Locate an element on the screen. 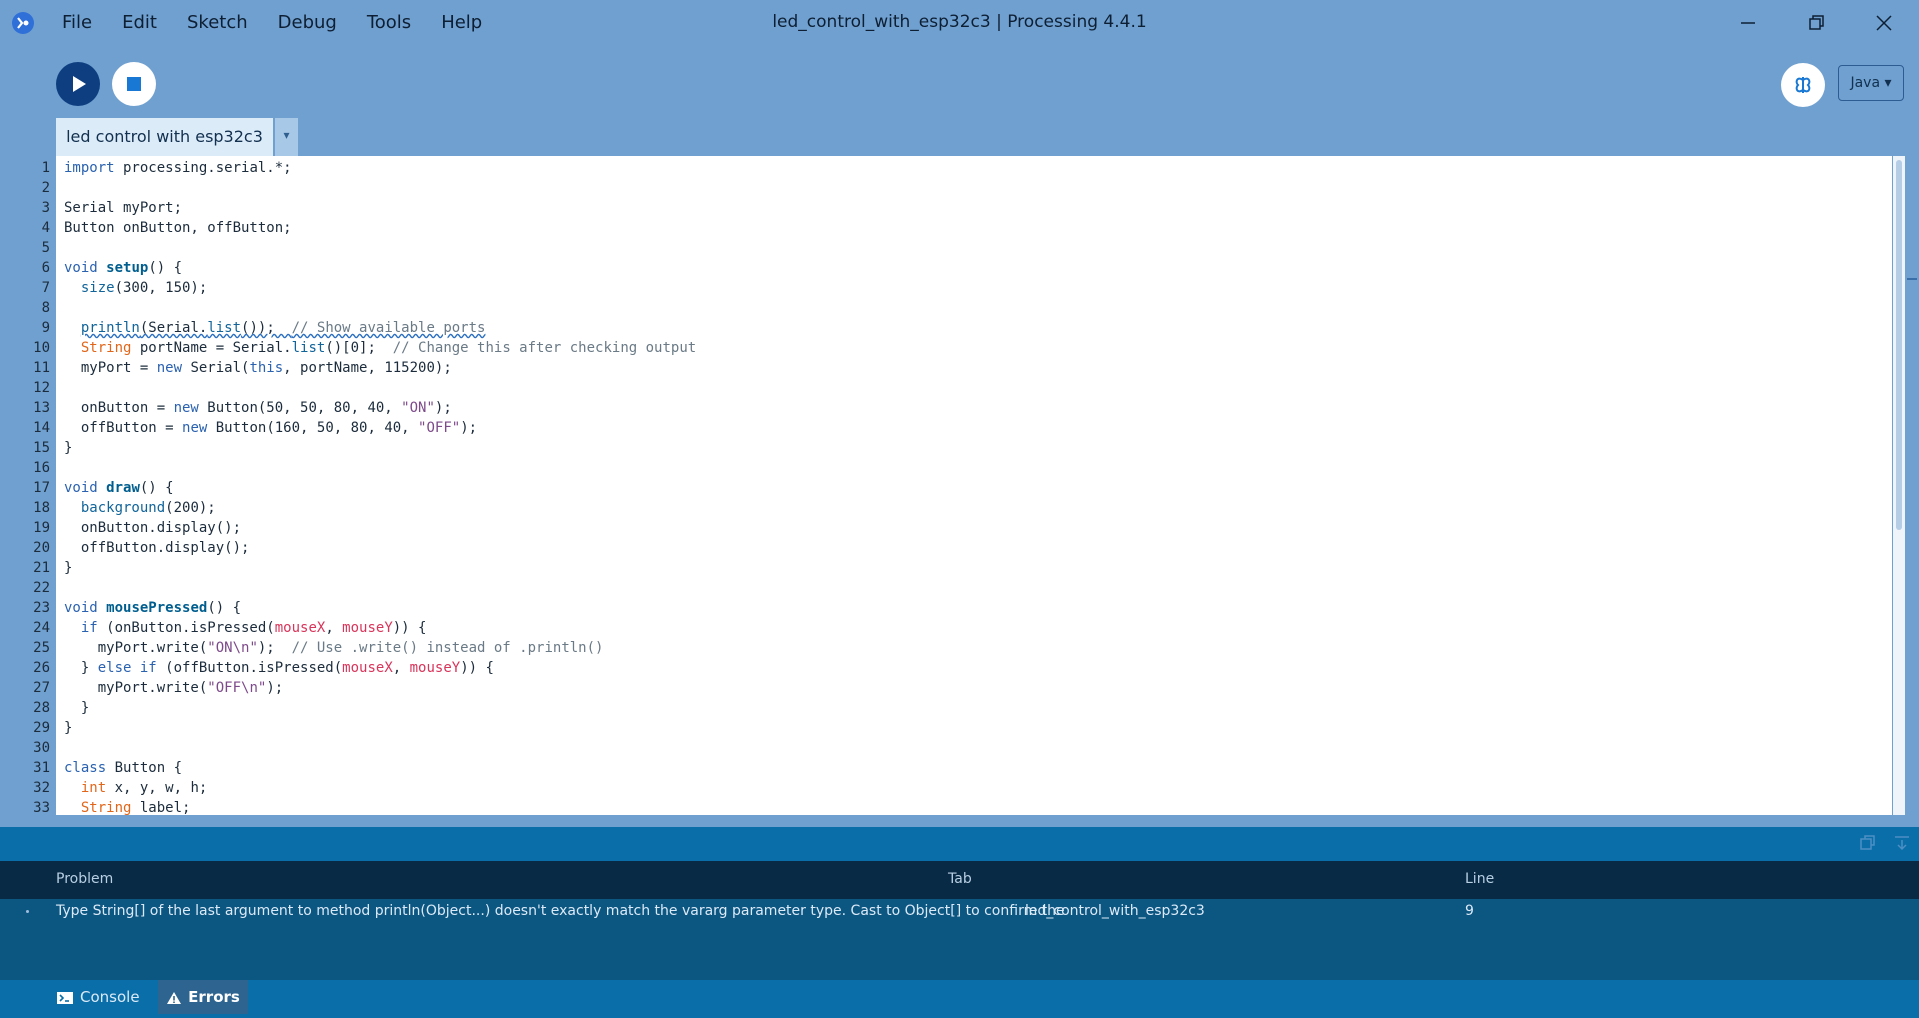 This screenshot has width=1919, height=1018. line-number: 19 is located at coordinates (41, 528).